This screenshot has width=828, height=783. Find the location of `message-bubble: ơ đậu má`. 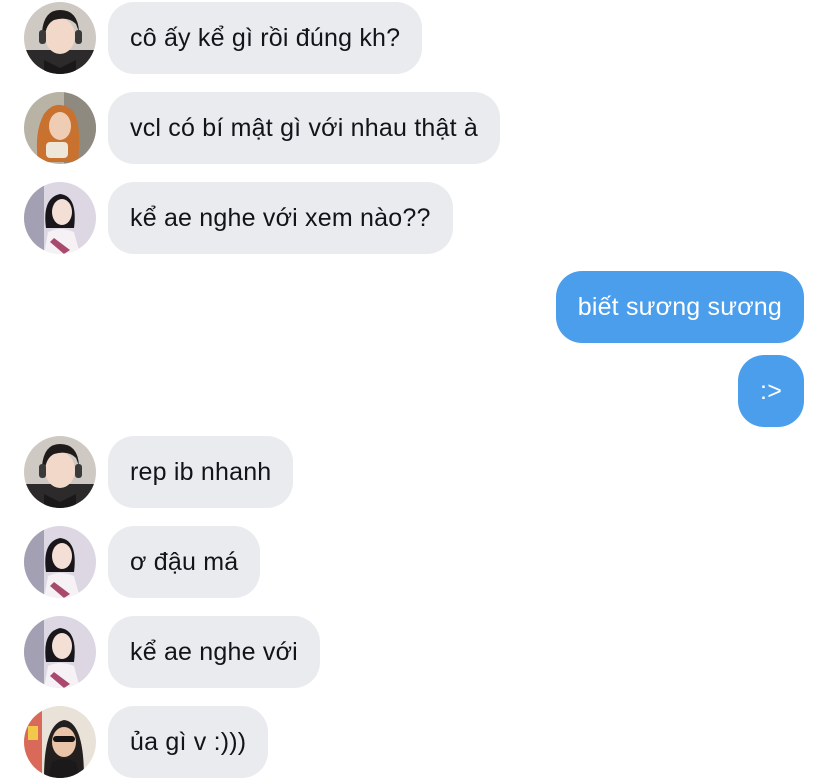

message-bubble: ơ đậu má is located at coordinates (184, 562).